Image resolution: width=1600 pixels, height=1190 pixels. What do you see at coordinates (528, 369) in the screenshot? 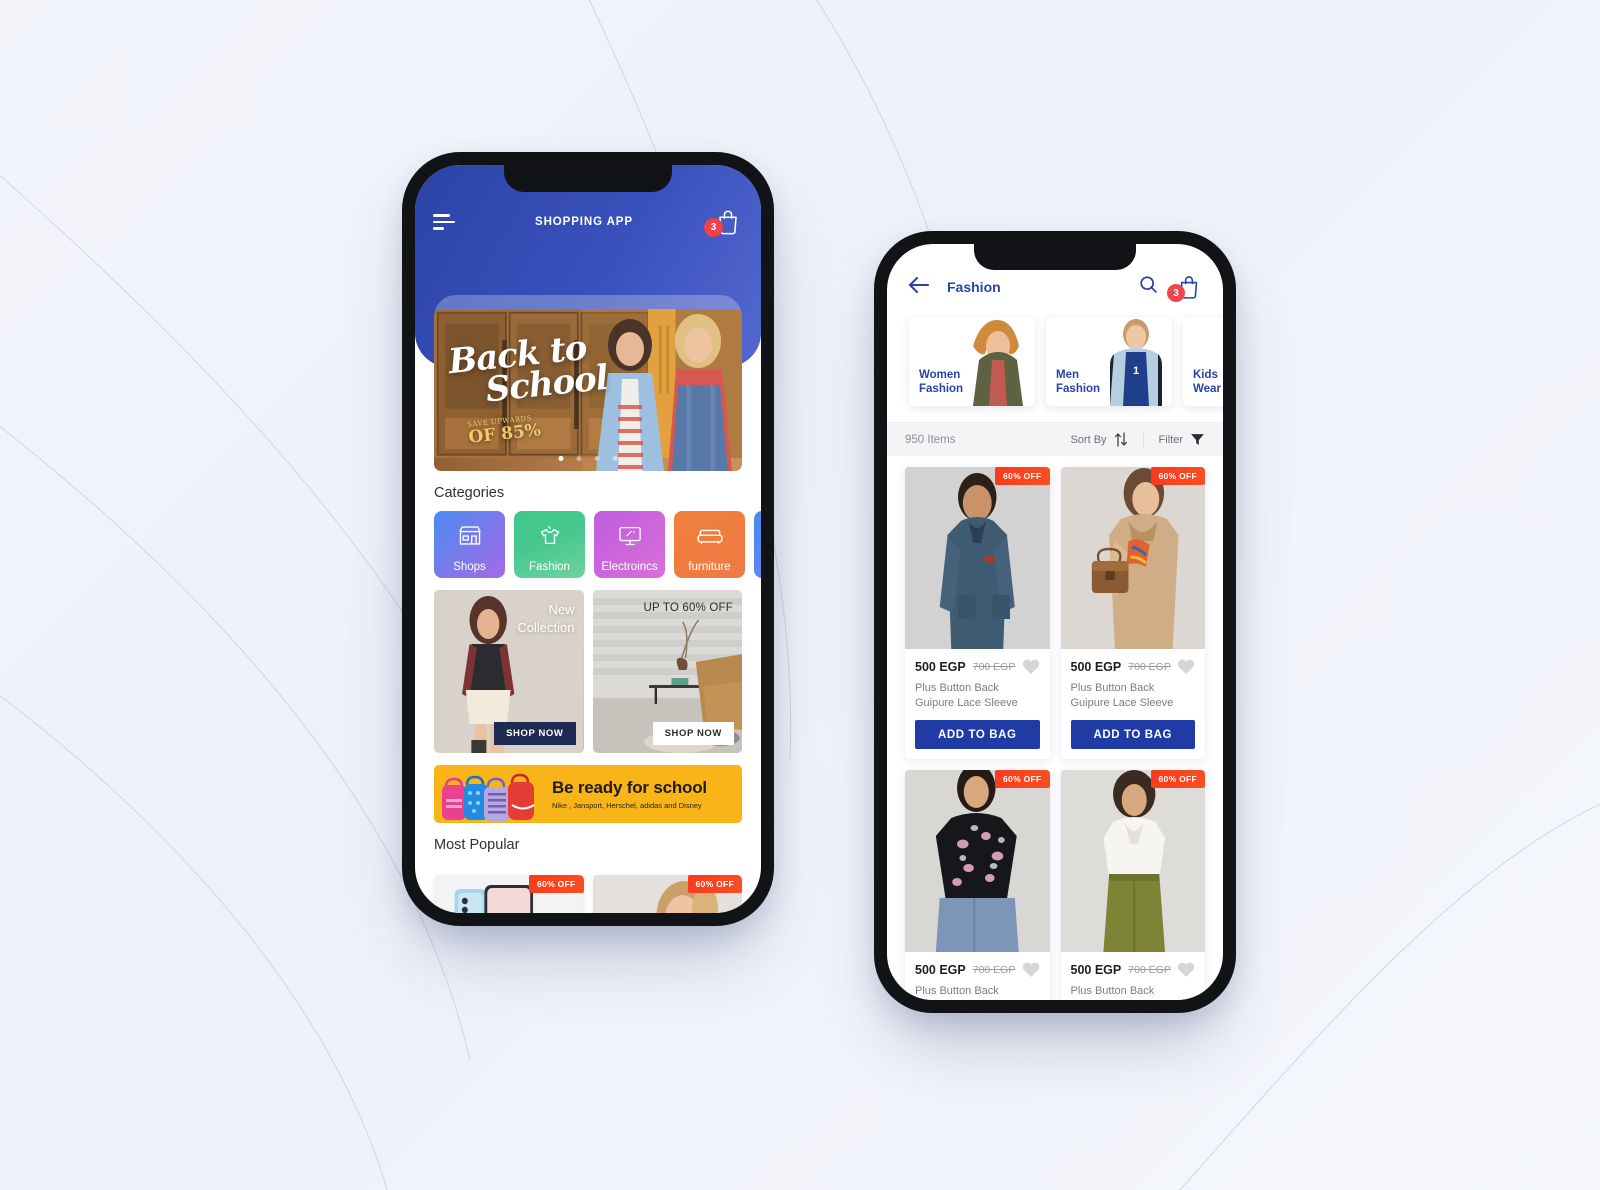
I see `hero-headline: Back to School` at bounding box center [528, 369].